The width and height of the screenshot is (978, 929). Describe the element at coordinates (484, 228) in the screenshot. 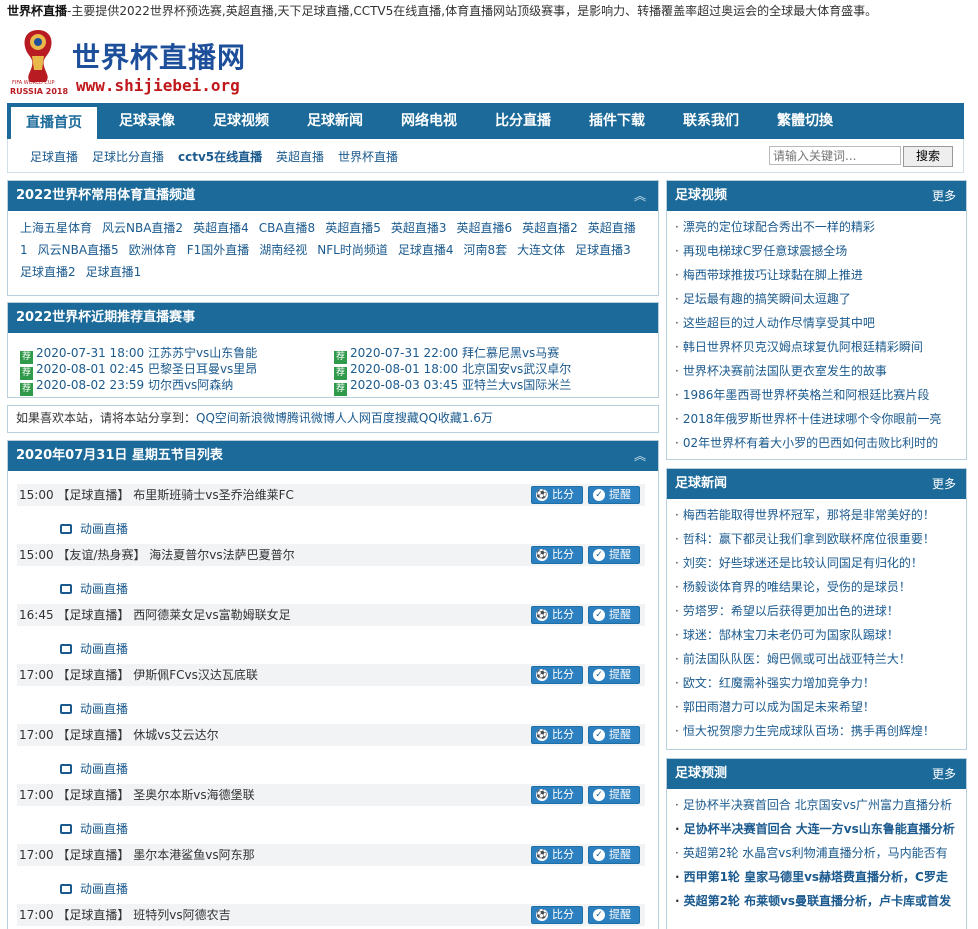

I see `channel-link: 英超直播6` at that location.